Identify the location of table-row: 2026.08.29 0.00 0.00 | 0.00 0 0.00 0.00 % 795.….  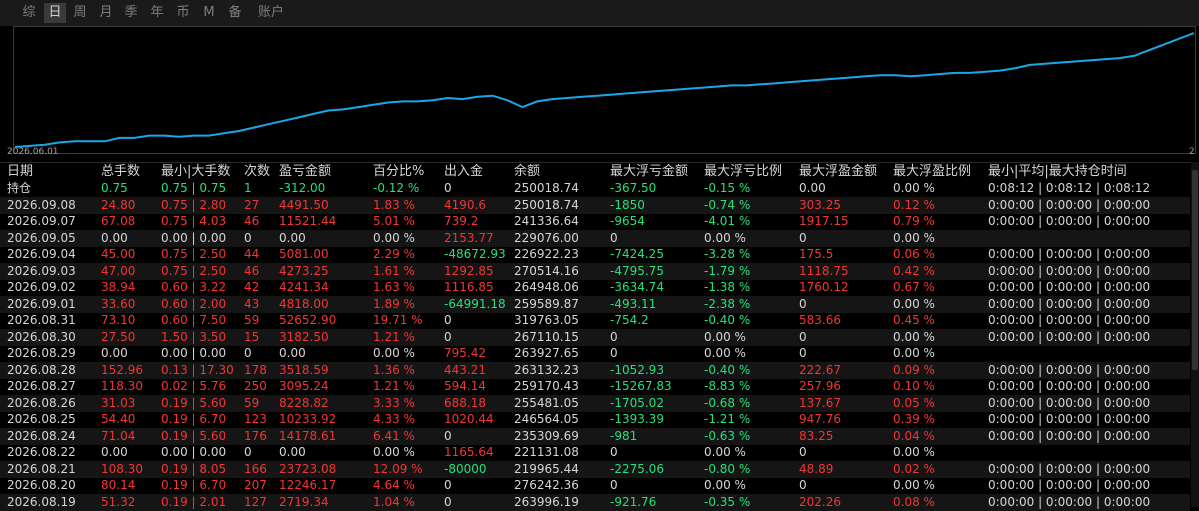
(595, 353).